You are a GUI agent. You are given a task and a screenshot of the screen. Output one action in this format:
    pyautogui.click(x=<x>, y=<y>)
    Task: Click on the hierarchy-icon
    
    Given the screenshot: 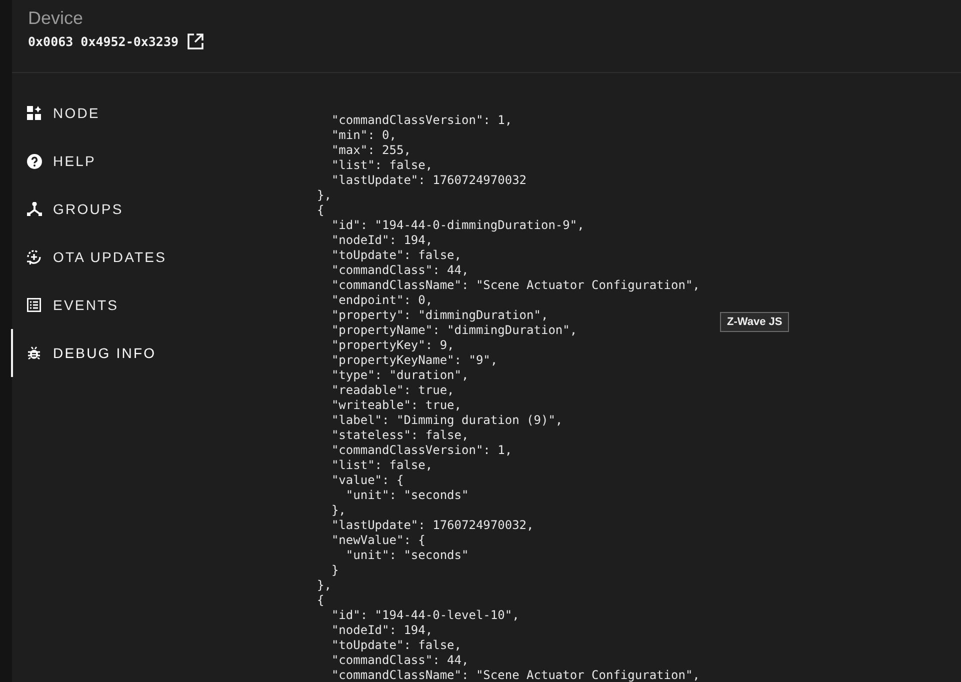 What is the action you would take?
    pyautogui.click(x=34, y=209)
    